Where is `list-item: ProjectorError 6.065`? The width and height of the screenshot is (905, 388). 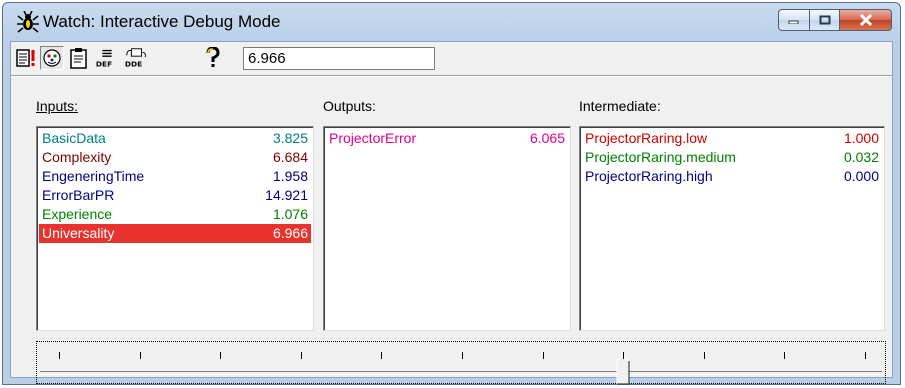
list-item: ProjectorError 6.065 is located at coordinates (447, 138).